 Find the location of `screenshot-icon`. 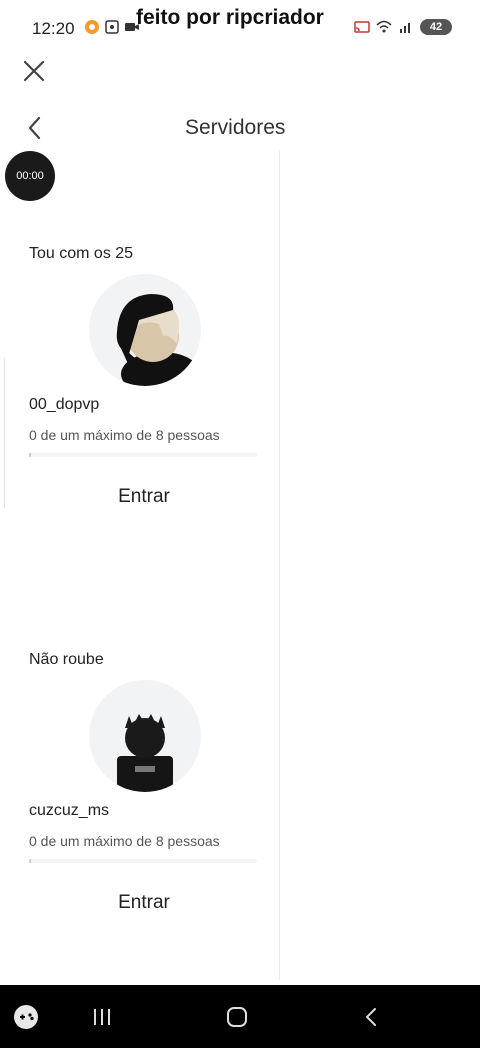

screenshot-icon is located at coordinates (112, 27).